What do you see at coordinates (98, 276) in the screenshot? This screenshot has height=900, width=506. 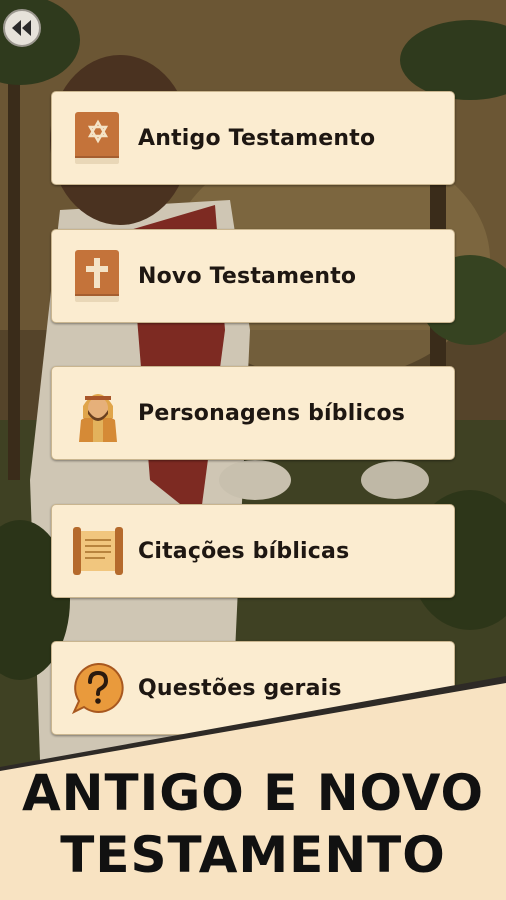 I see `cross-book-icon` at bounding box center [98, 276].